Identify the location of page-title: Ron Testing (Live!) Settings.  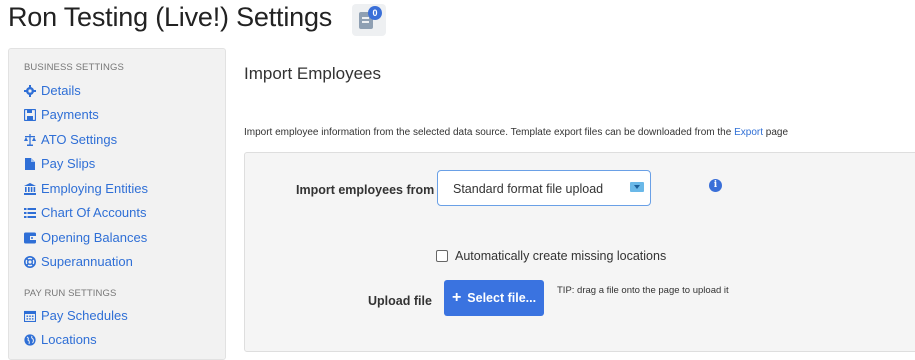
(170, 17).